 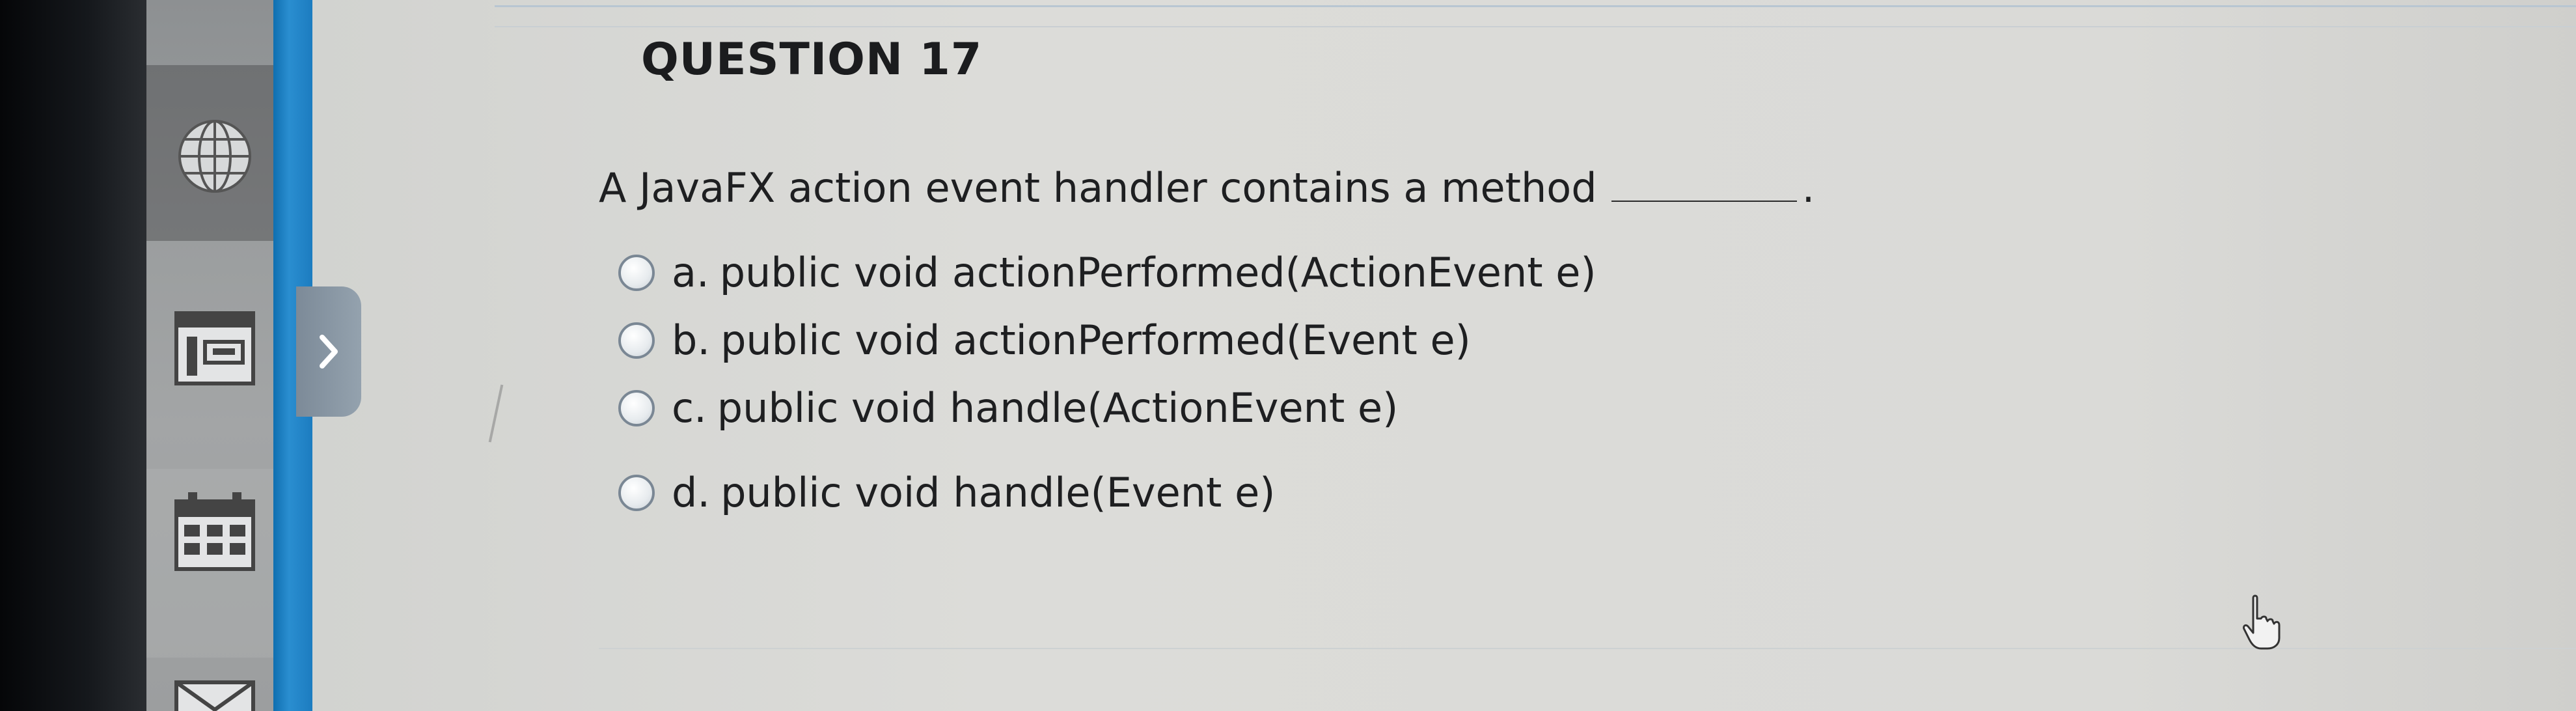 I want to click on globe-icon, so click(x=215, y=156).